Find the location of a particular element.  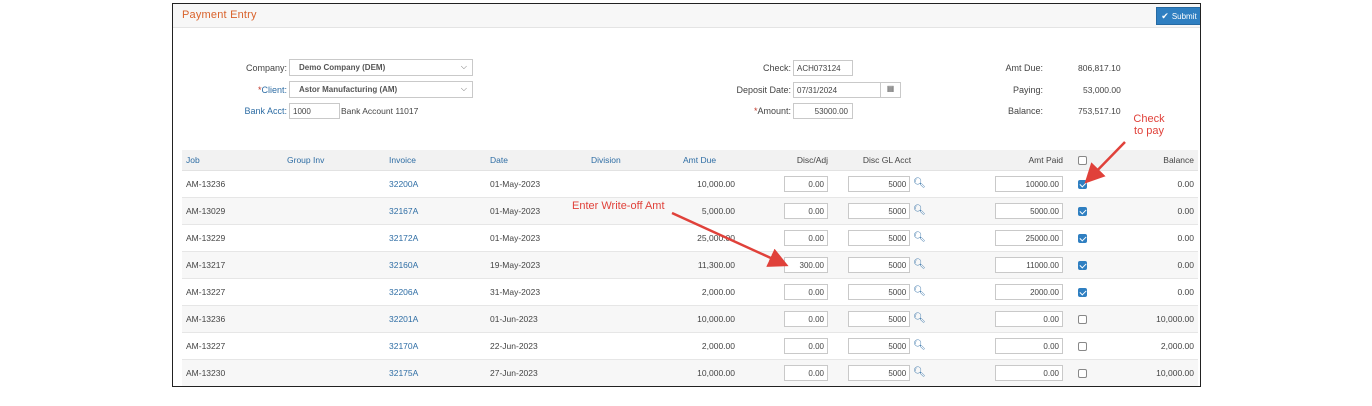

amt-paid-cell: 5000.00 is located at coordinates (1004, 211).